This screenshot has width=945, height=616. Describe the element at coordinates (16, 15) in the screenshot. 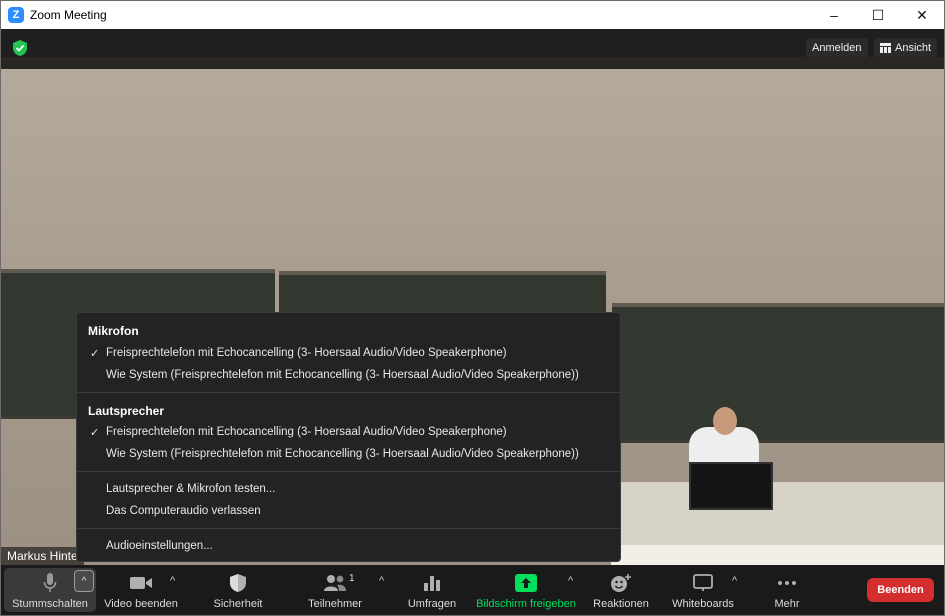

I see `zoom-app-icon: Z` at that location.